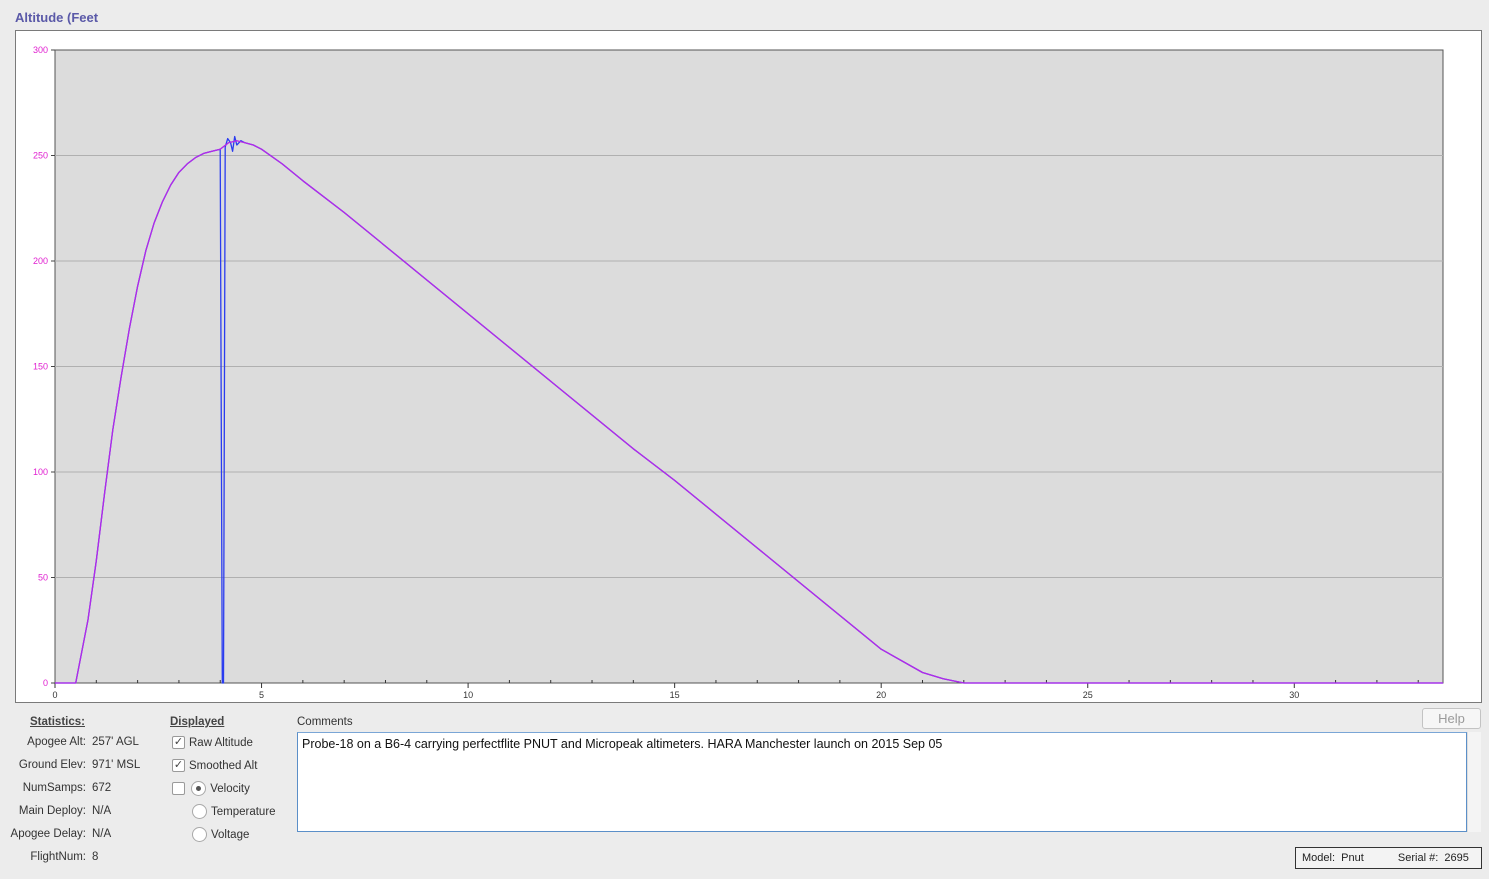  I want to click on stat-value: 257' AGL, so click(115, 742).